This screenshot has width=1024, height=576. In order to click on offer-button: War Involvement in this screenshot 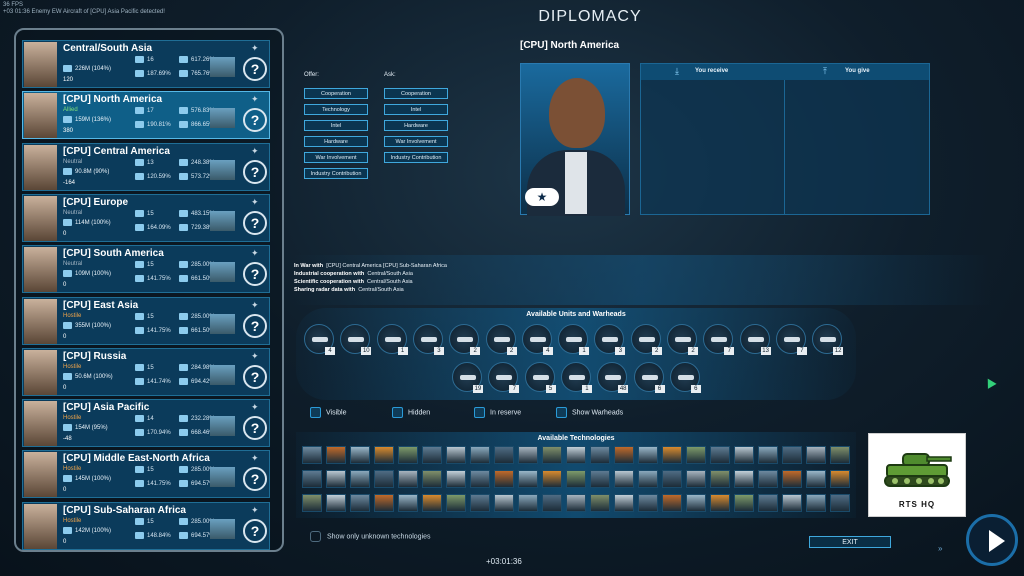, I will do `click(336, 157)`.